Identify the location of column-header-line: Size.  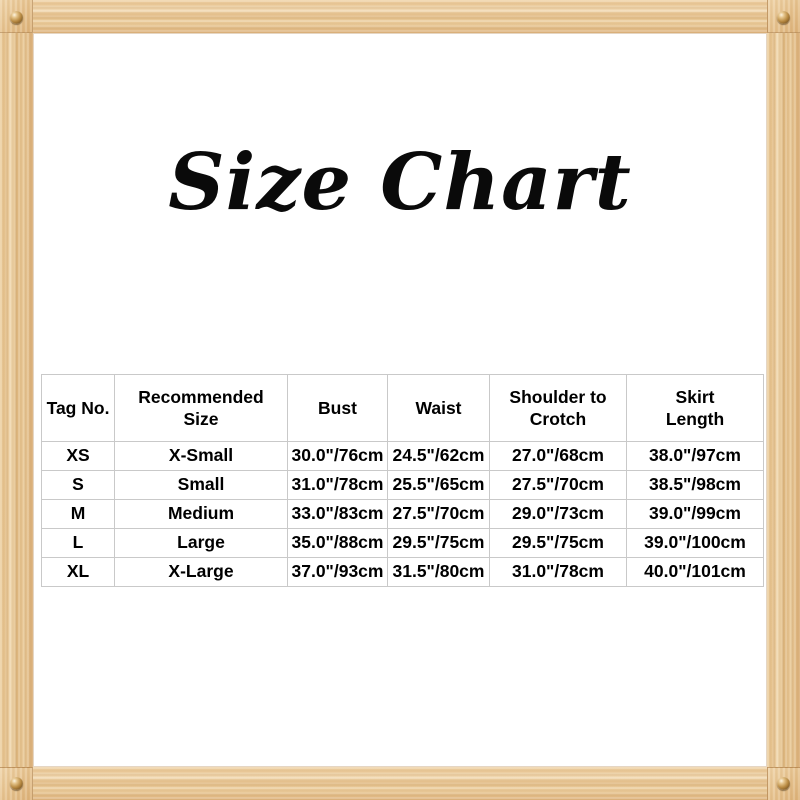
(201, 419).